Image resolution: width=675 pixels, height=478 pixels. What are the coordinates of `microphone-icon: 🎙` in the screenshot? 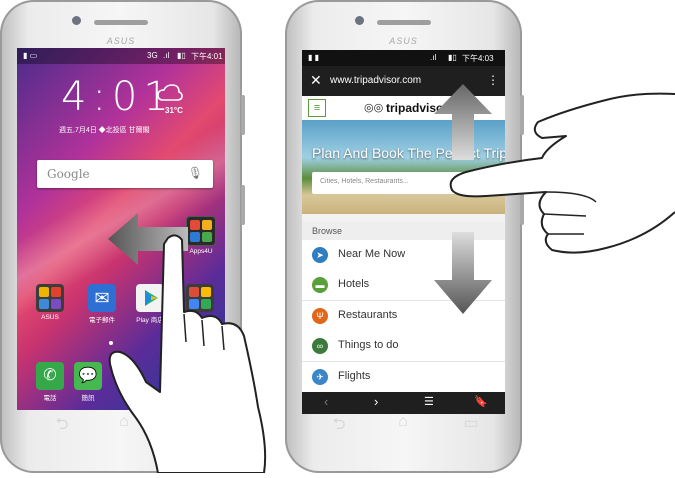 It's located at (195, 173).